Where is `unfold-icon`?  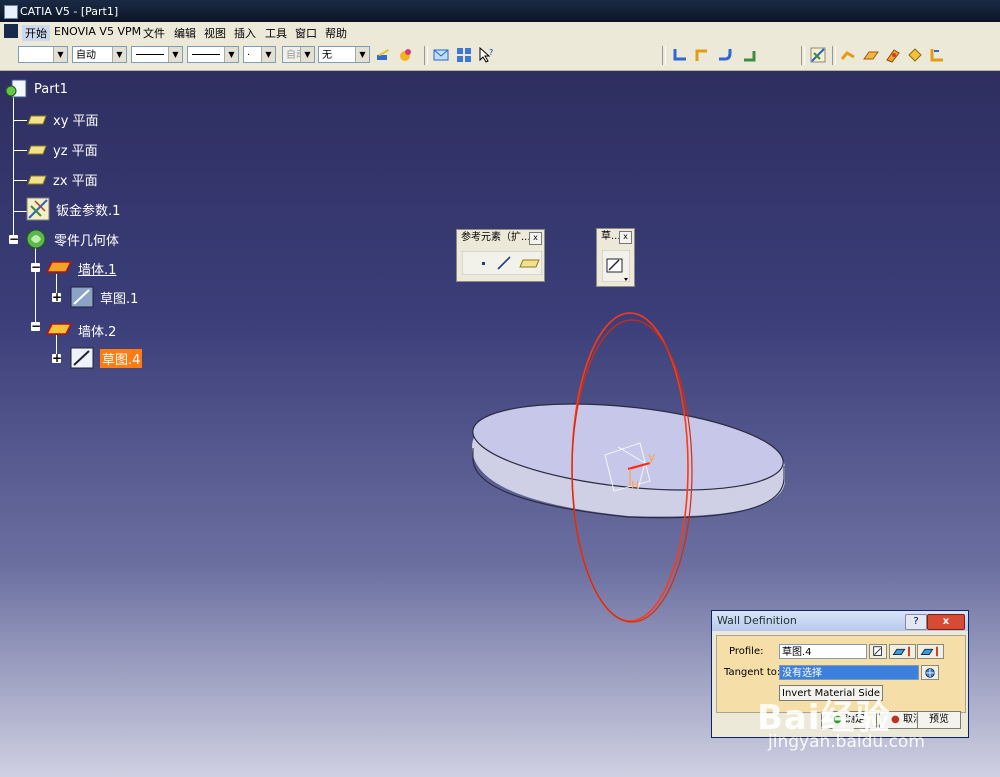
unfold-icon is located at coordinates (848, 55).